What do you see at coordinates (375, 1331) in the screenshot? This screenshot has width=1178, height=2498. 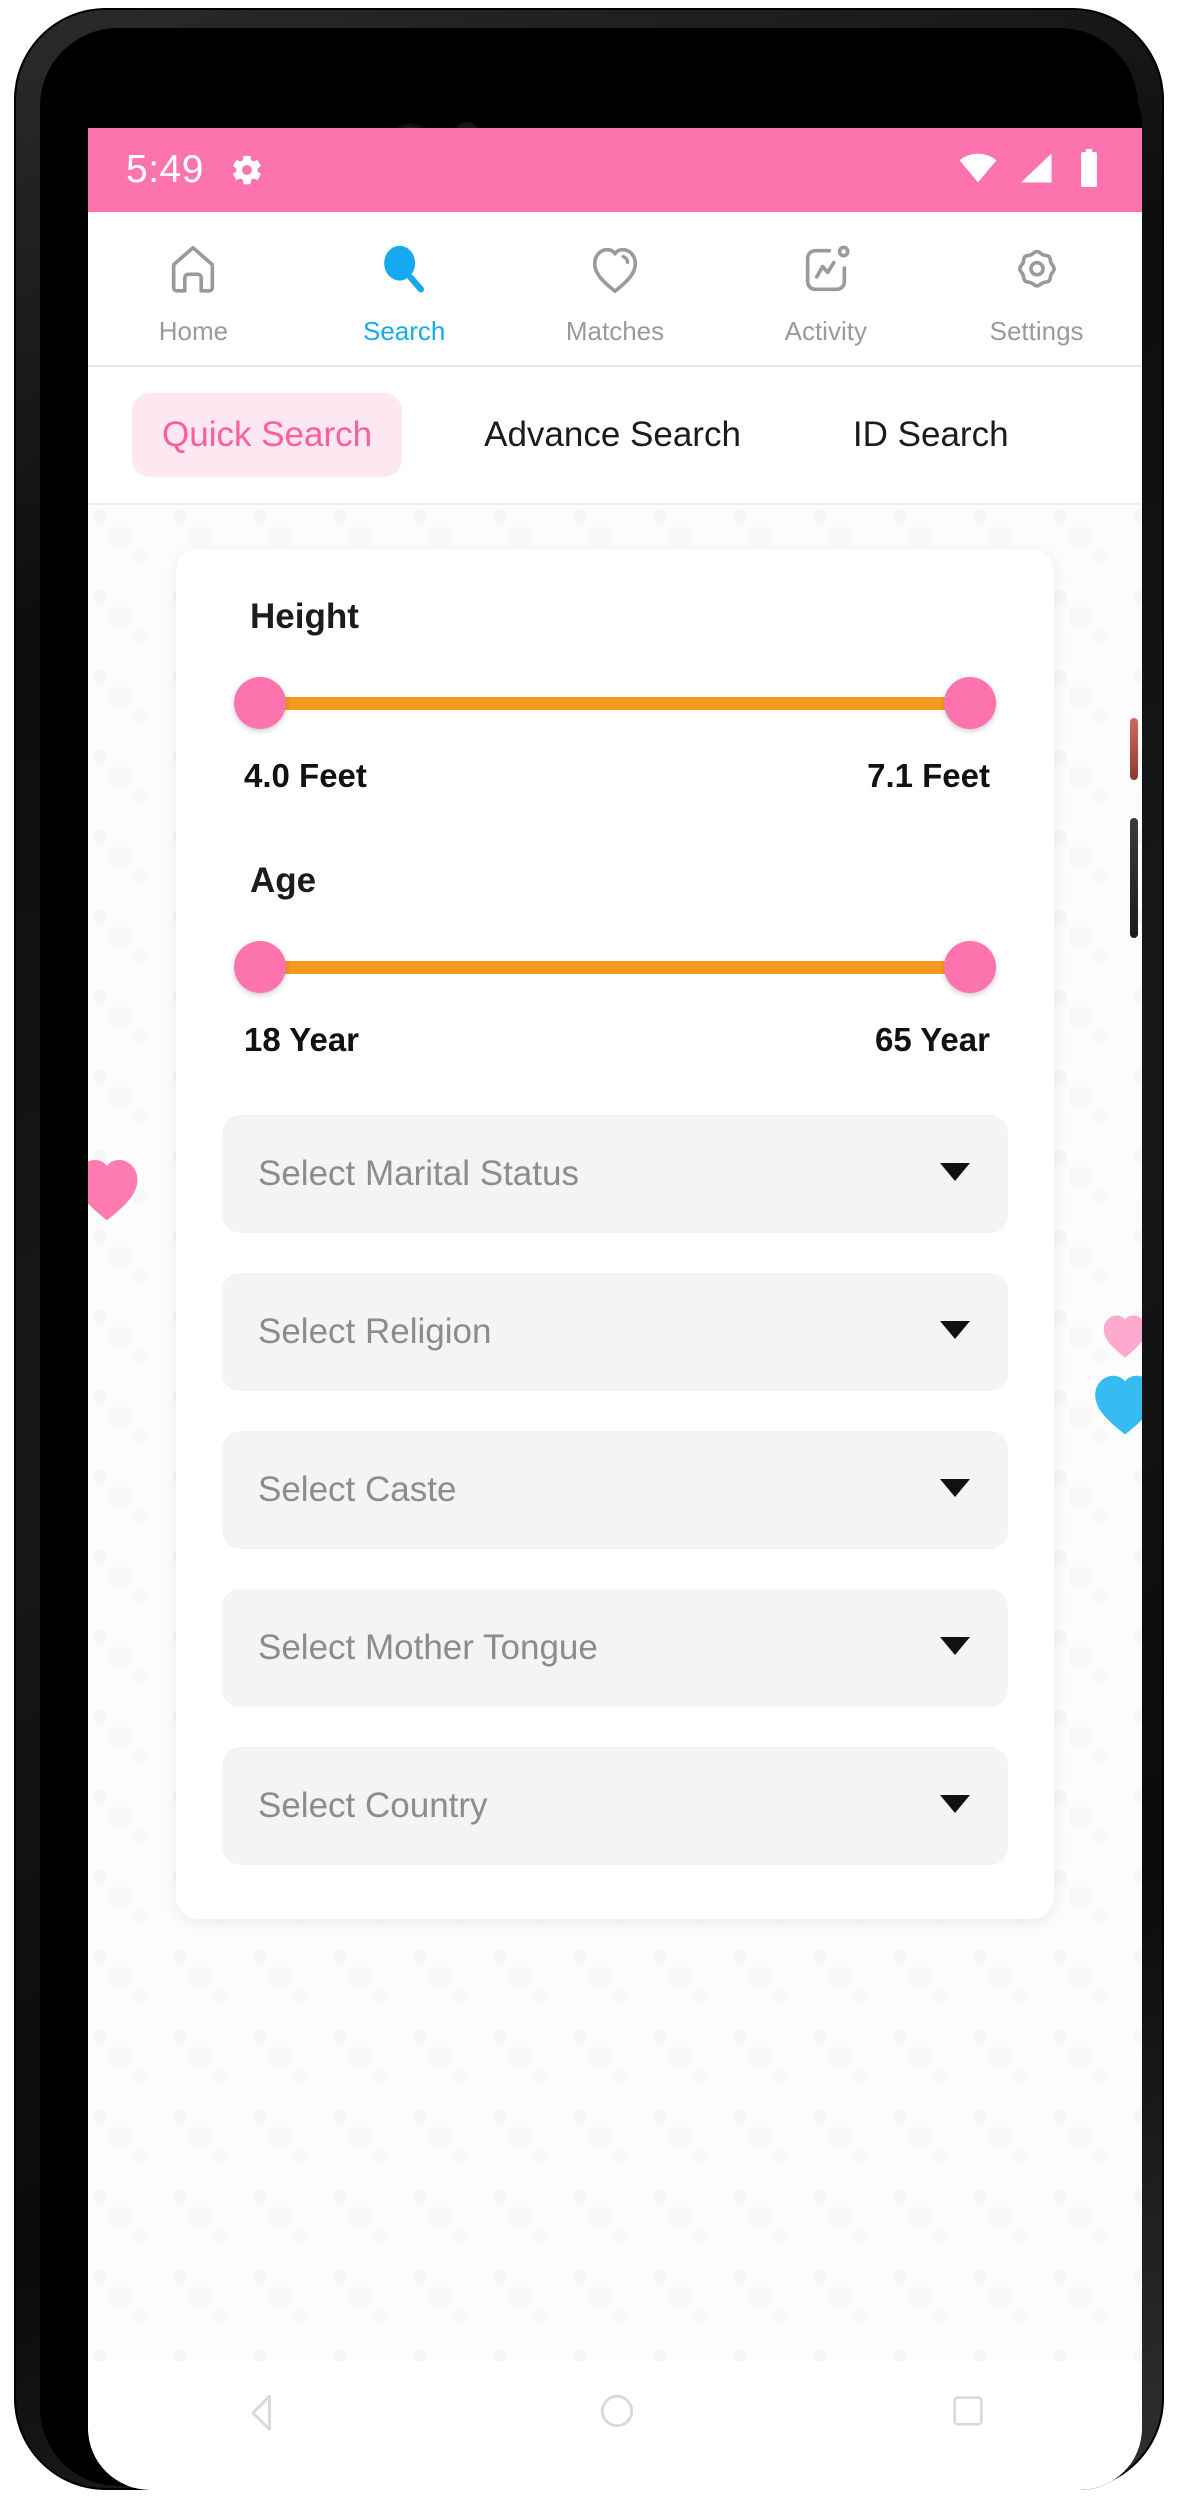 I see `dropdown-religion-label: Select Religion` at bounding box center [375, 1331].